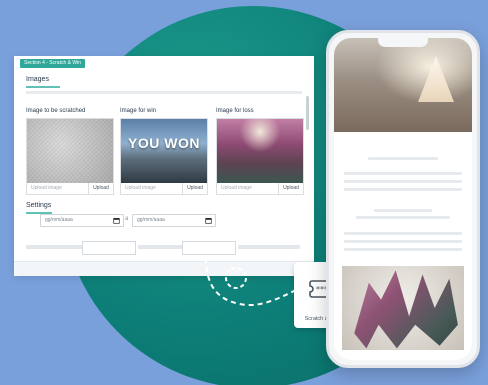 This screenshot has width=488, height=385. What do you see at coordinates (406, 309) in the screenshot?
I see `revealed-image` at bounding box center [406, 309].